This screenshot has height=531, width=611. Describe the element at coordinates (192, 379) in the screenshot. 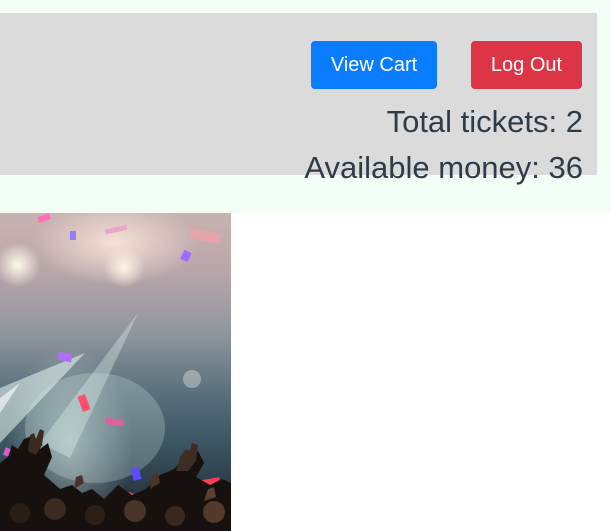

I see `light-flare` at that location.